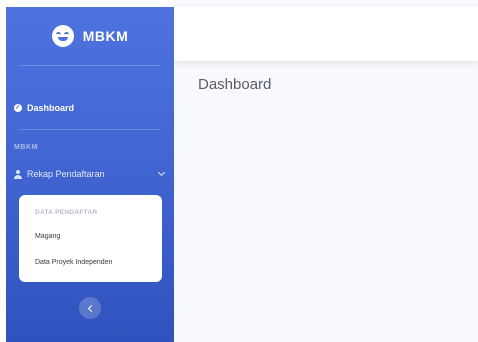 The image size is (478, 342). Describe the element at coordinates (105, 36) in the screenshot. I see `brand-name: MBKM` at that location.